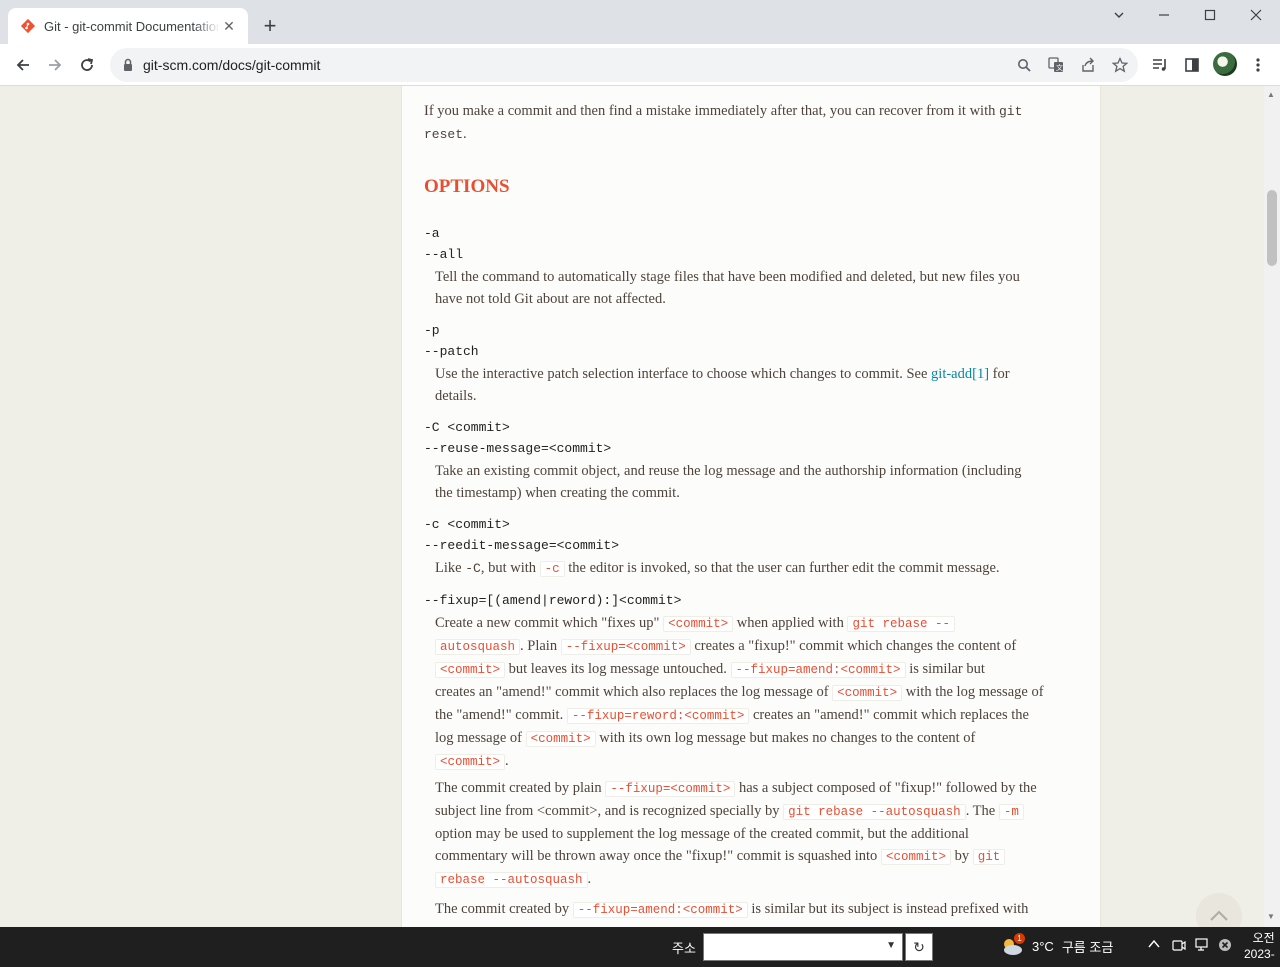 The width and height of the screenshot is (1280, 967). Describe the element at coordinates (444, 254) in the screenshot. I see `option-term: --all` at that location.